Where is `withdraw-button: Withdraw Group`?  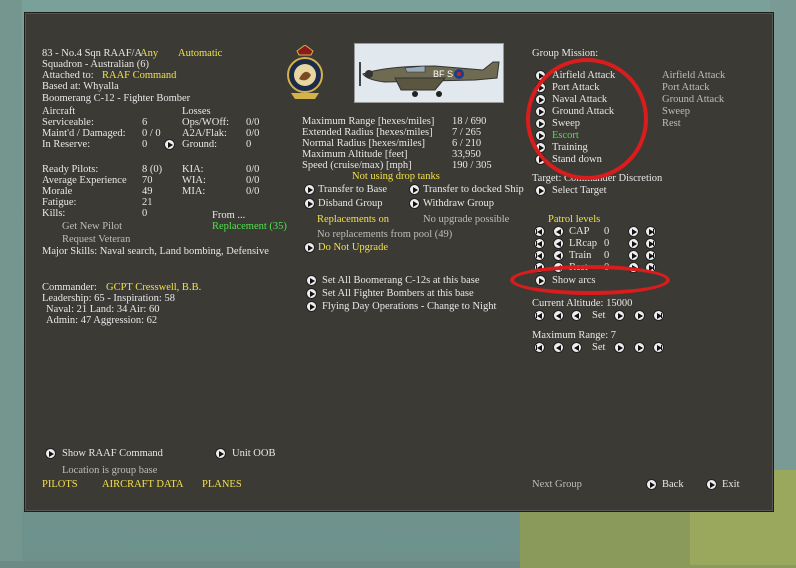
withdraw-button: Withdraw Group is located at coordinates (458, 204).